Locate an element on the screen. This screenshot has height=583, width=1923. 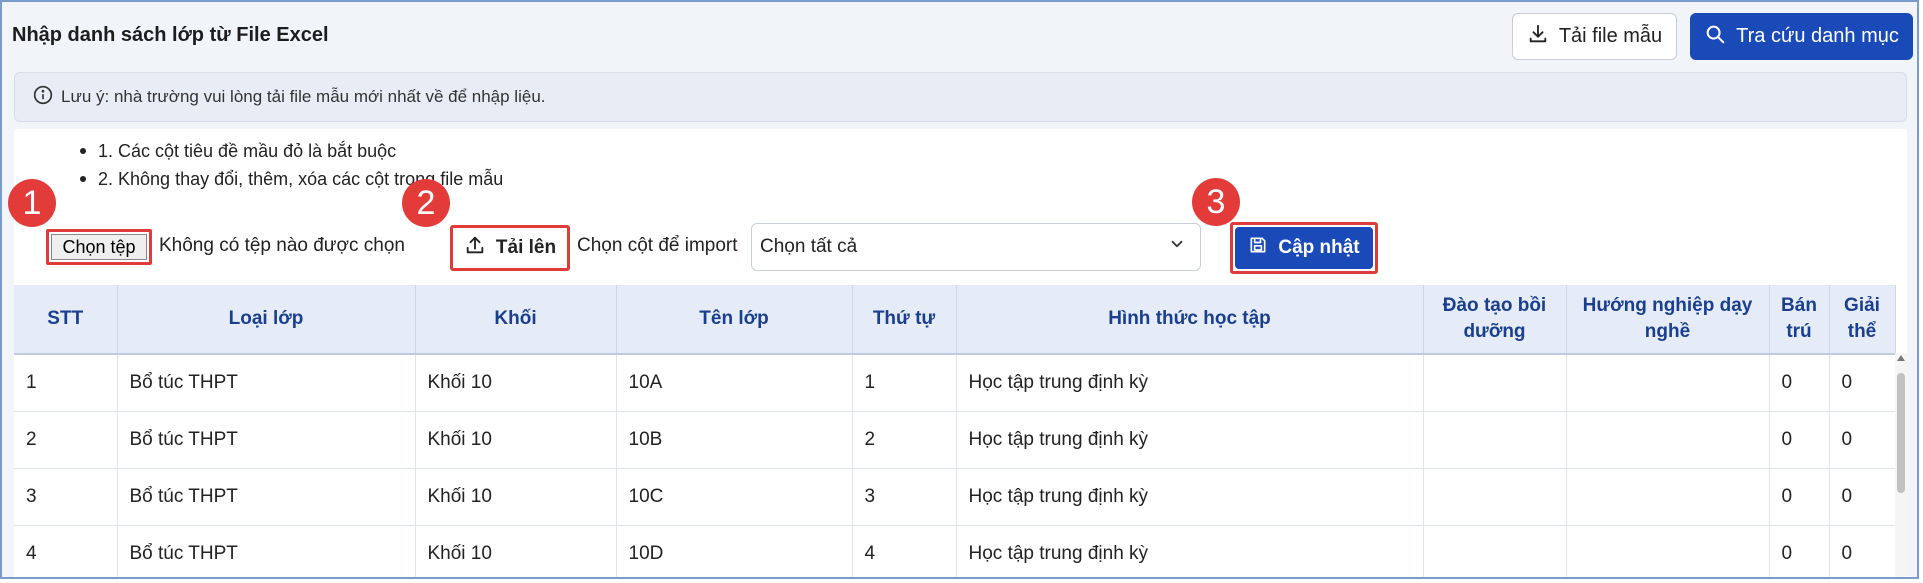
table-cell: 10B is located at coordinates (734, 440).